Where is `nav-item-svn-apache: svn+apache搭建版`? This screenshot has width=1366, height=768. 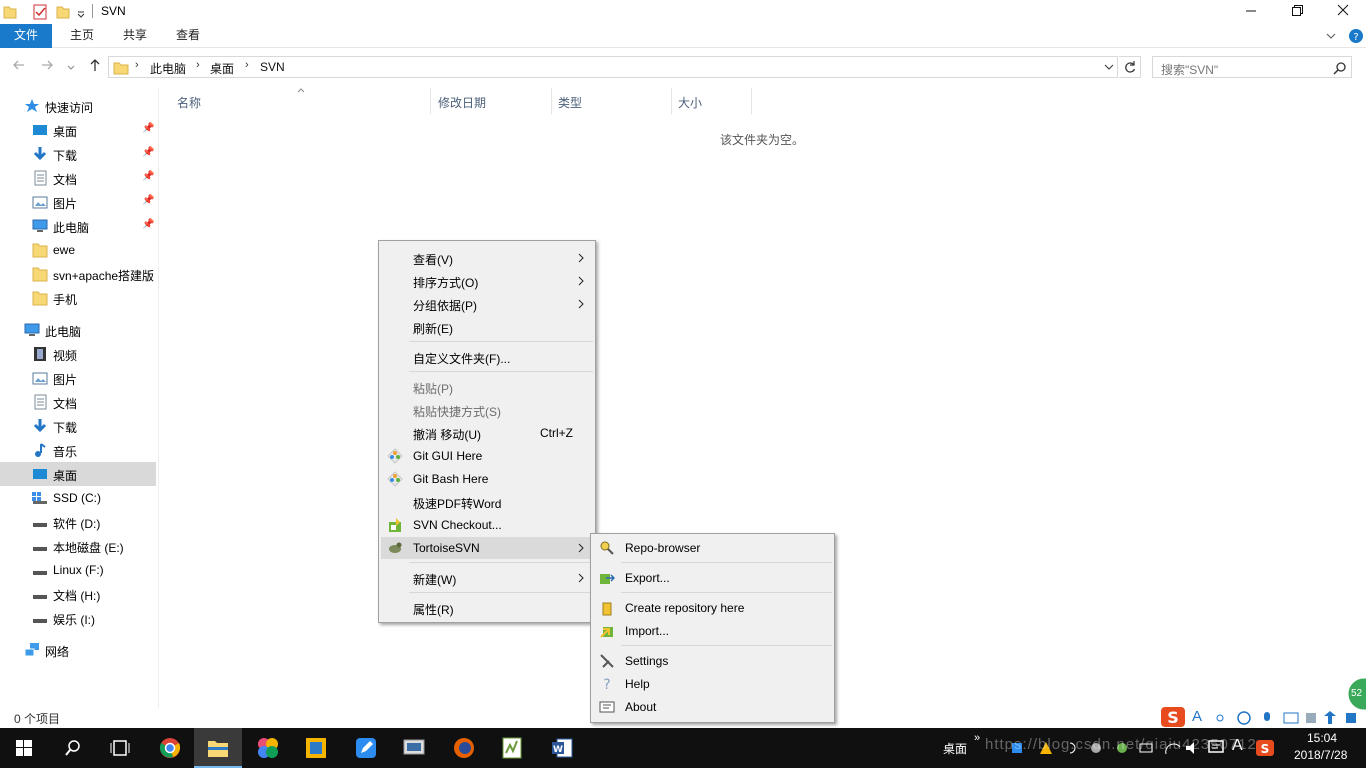 nav-item-svn-apache: svn+apache搭建版 is located at coordinates (78, 274).